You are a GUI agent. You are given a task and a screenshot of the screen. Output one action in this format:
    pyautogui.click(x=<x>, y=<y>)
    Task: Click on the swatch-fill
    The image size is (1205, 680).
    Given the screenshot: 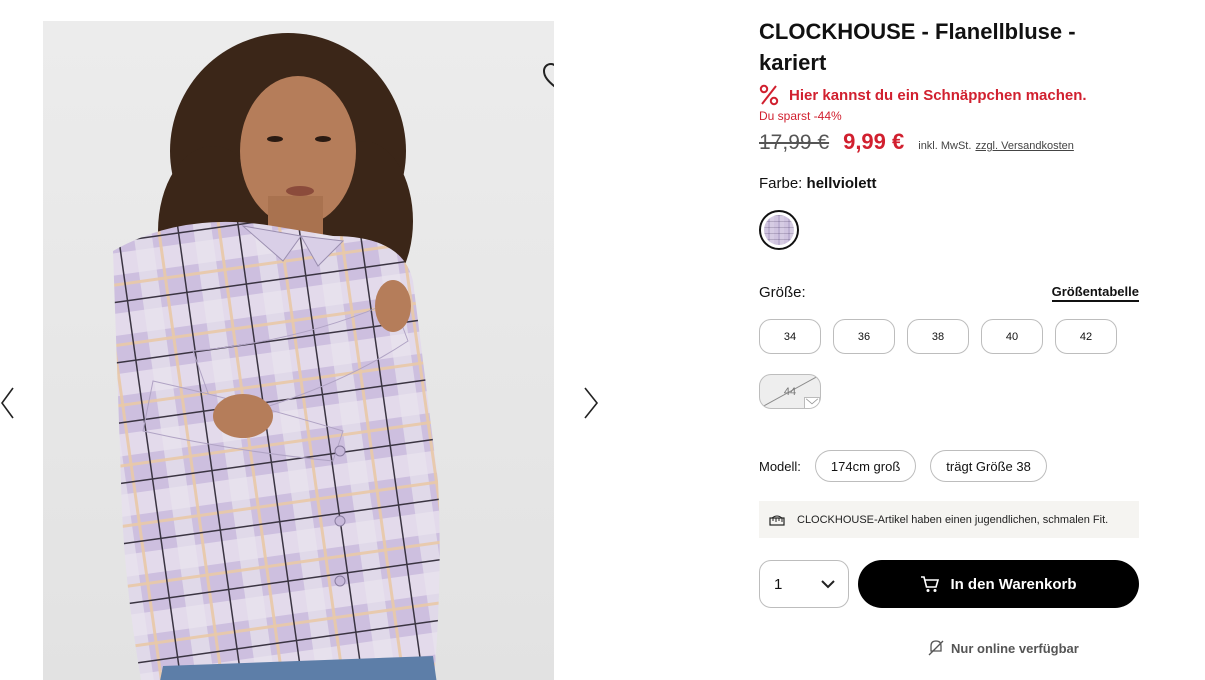 What is the action you would take?
    pyautogui.click(x=779, y=230)
    